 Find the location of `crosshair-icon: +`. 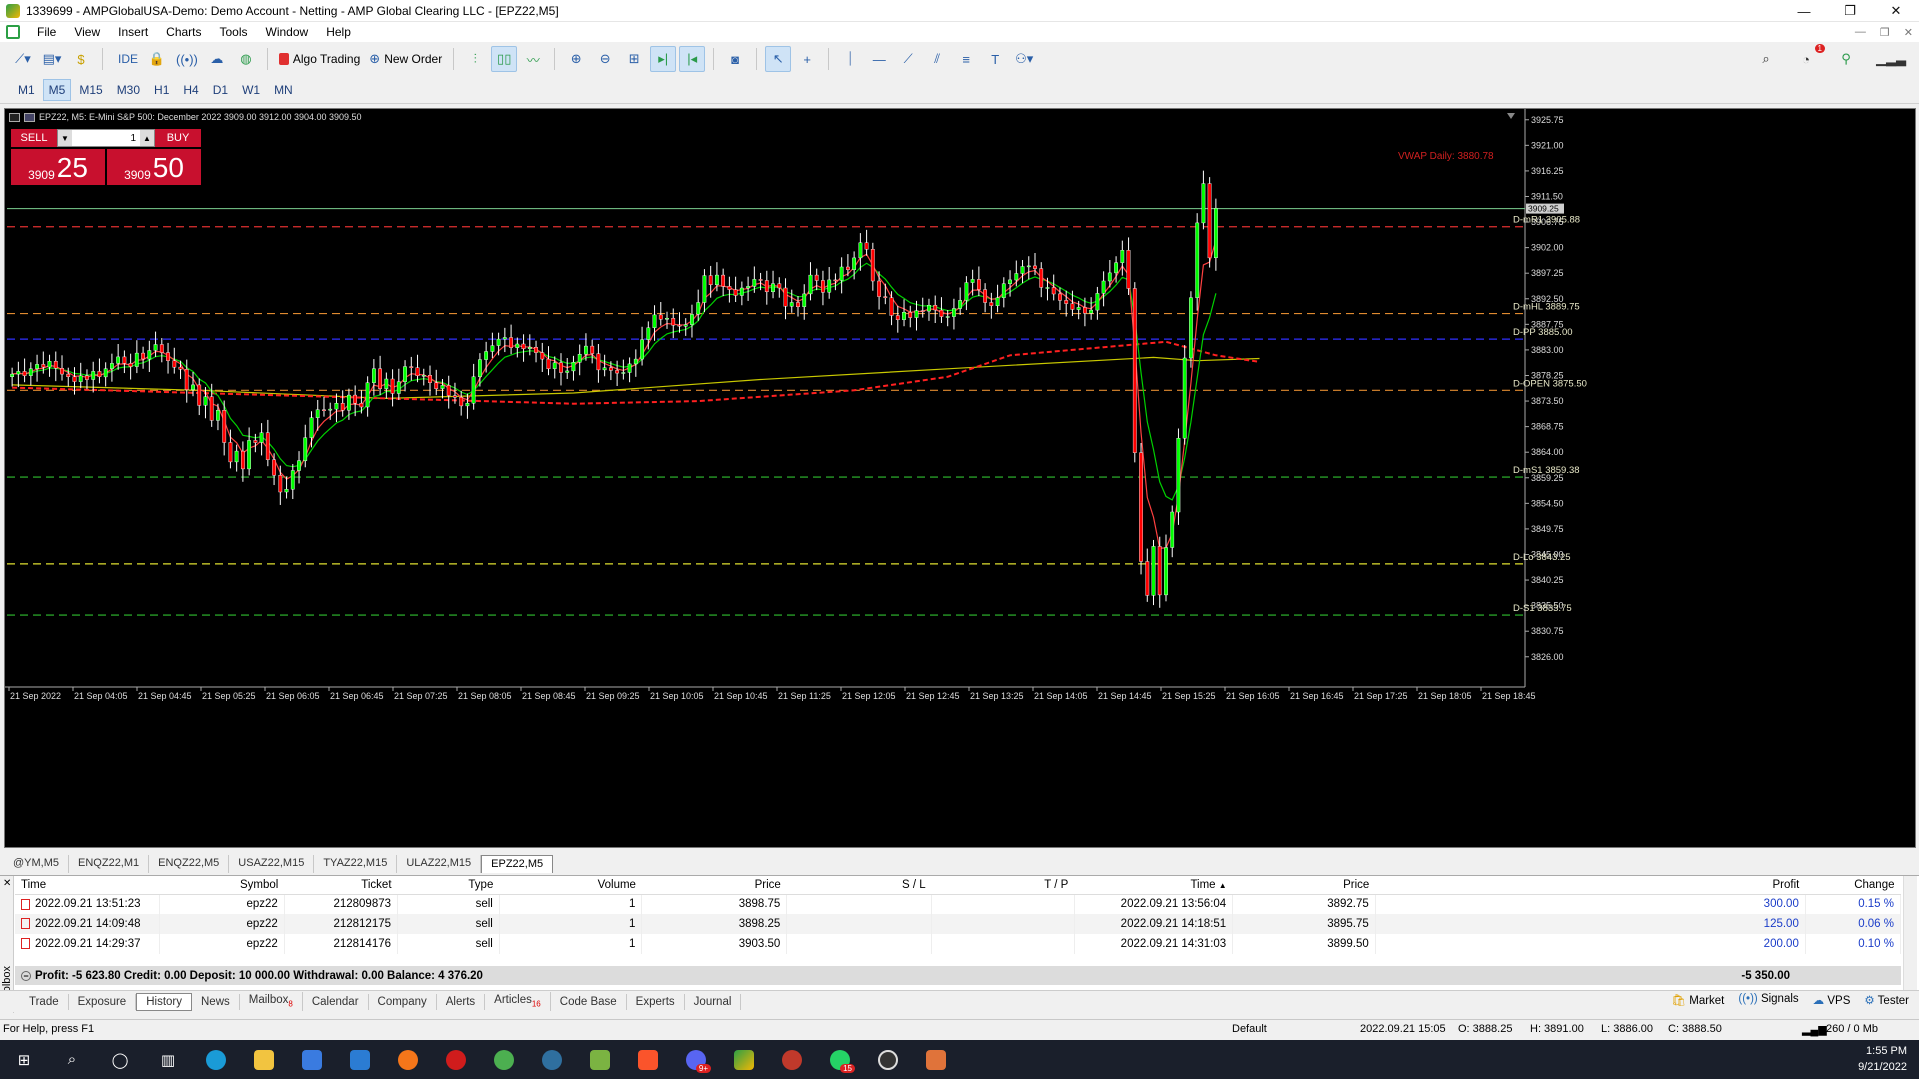

crosshair-icon: + is located at coordinates (807, 59).